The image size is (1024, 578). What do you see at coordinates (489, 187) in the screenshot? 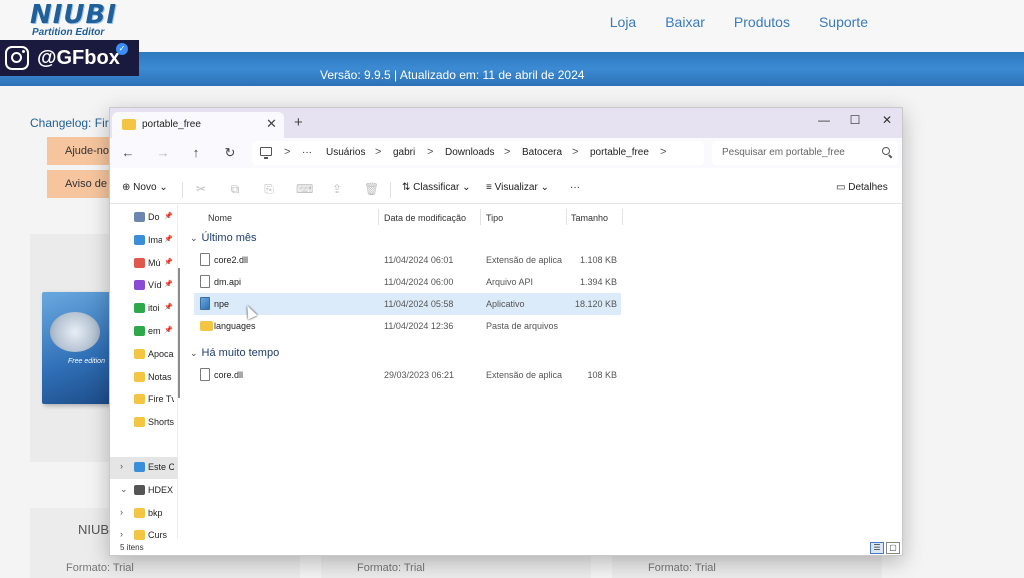
I see `view-icon: ≡` at bounding box center [489, 187].